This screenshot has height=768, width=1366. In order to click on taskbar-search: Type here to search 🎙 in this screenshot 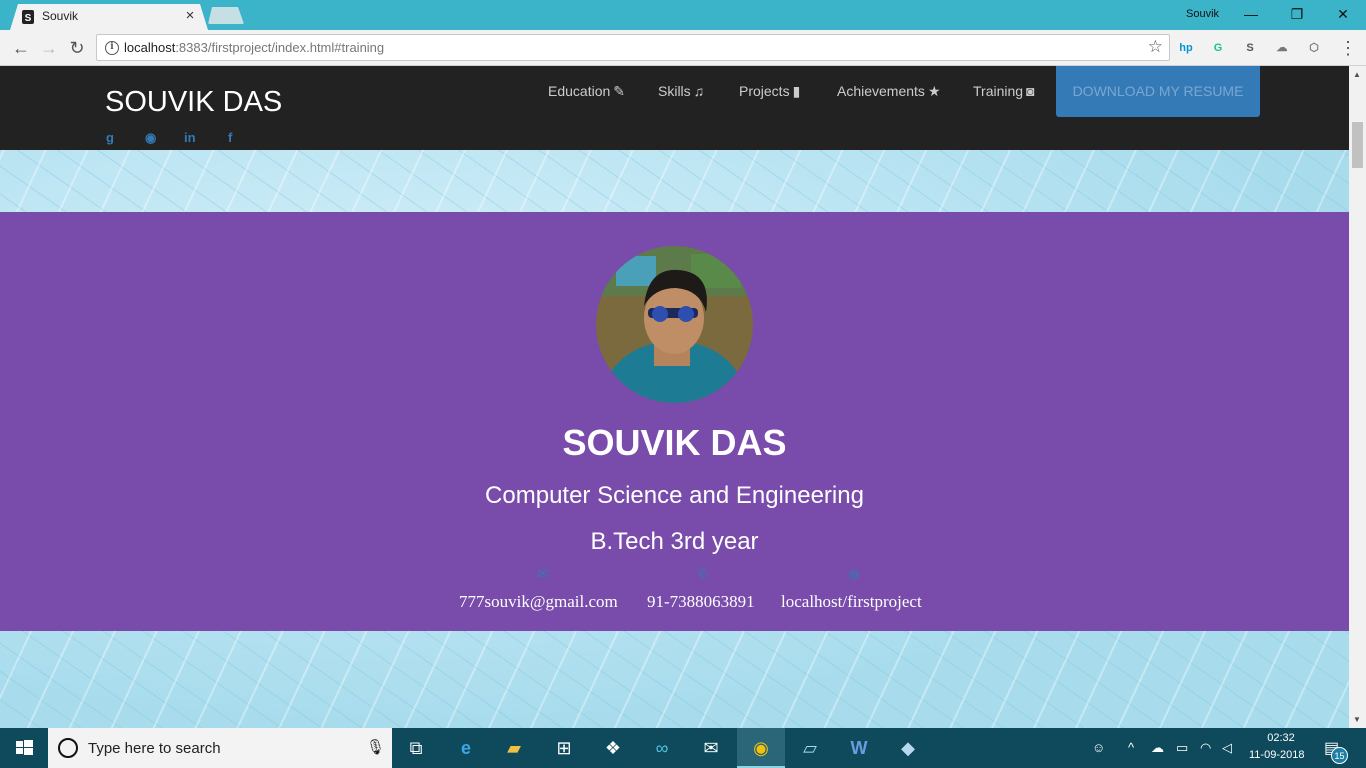, I will do `click(220, 748)`.